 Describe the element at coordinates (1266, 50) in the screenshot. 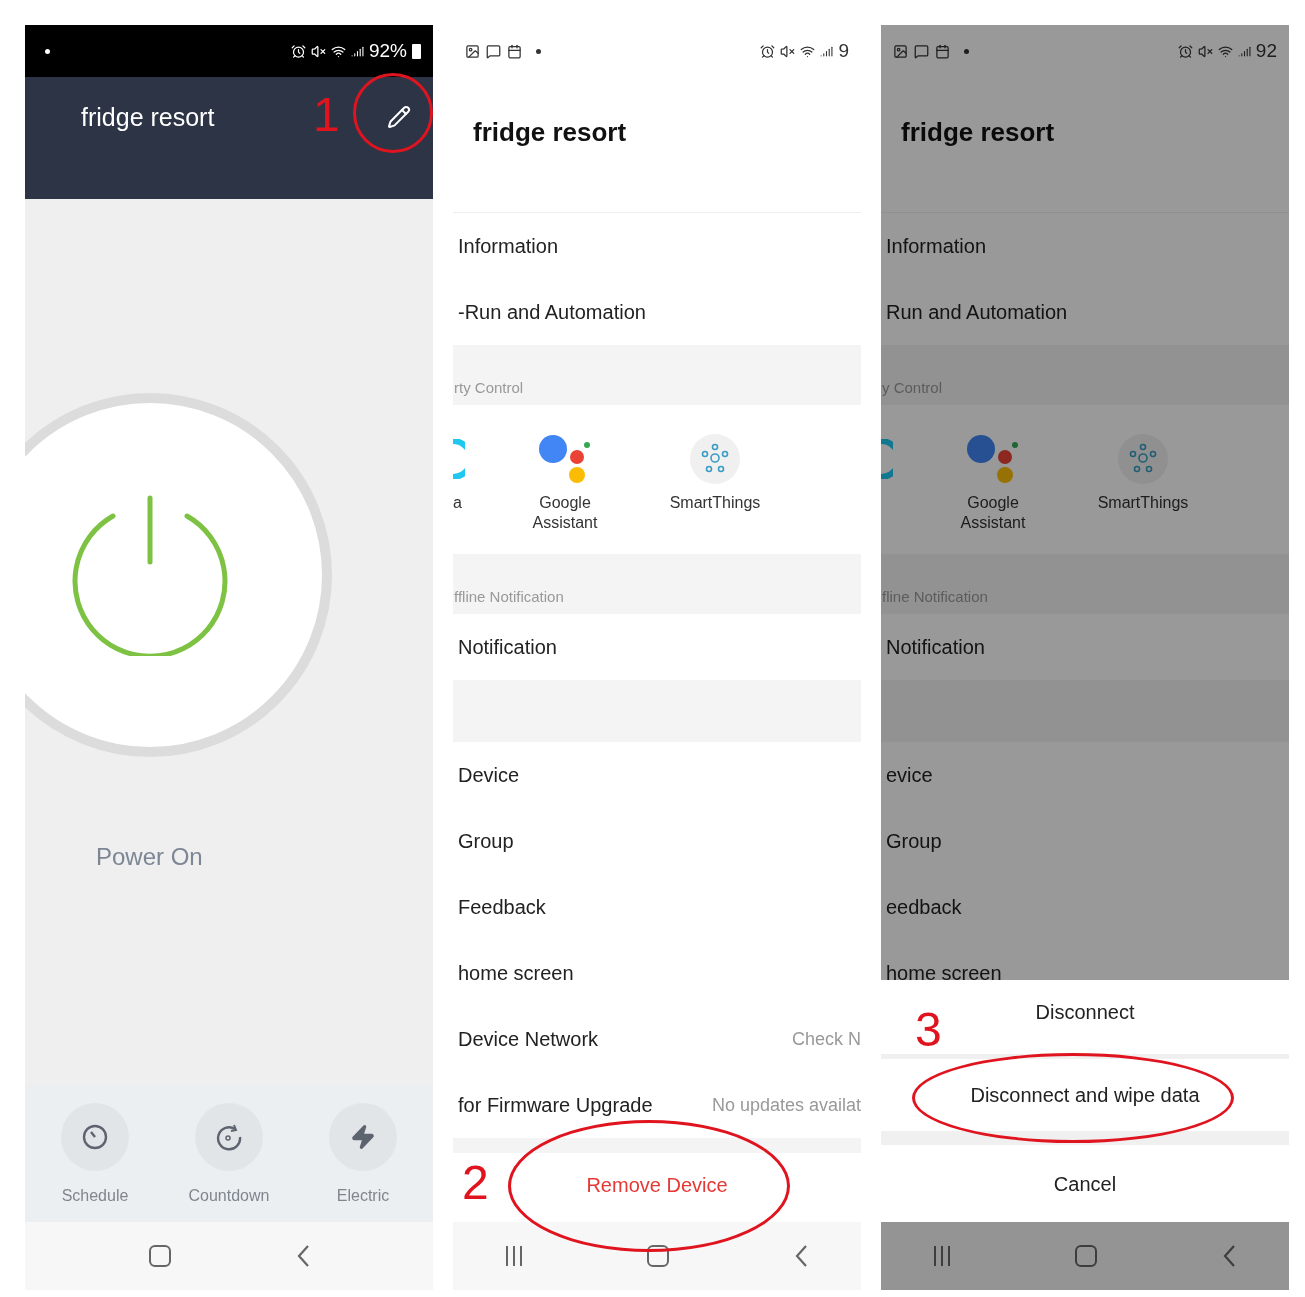

I see `battery-reading: 92` at that location.